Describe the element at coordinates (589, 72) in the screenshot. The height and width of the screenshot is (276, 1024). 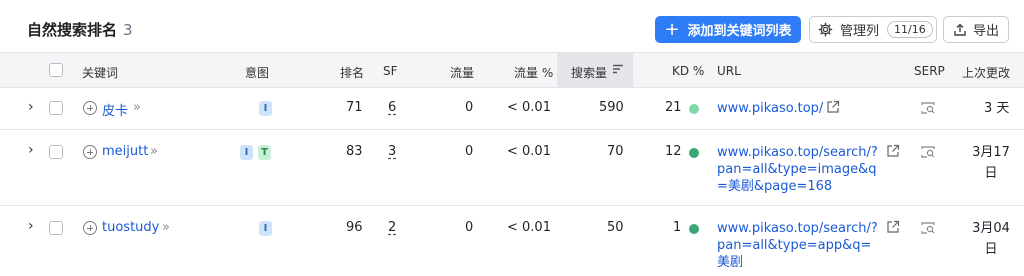
I see `col-volume: 搜索量` at that location.